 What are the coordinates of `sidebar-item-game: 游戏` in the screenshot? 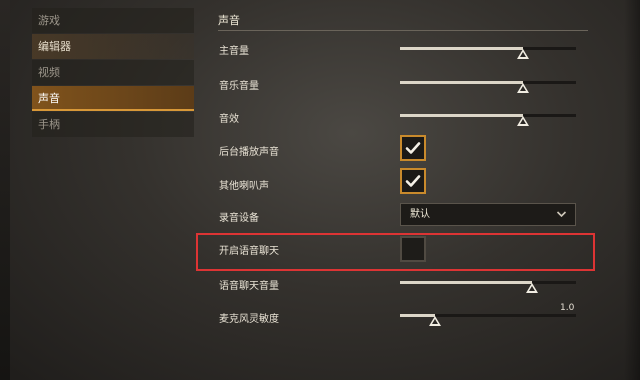 It's located at (113, 20).